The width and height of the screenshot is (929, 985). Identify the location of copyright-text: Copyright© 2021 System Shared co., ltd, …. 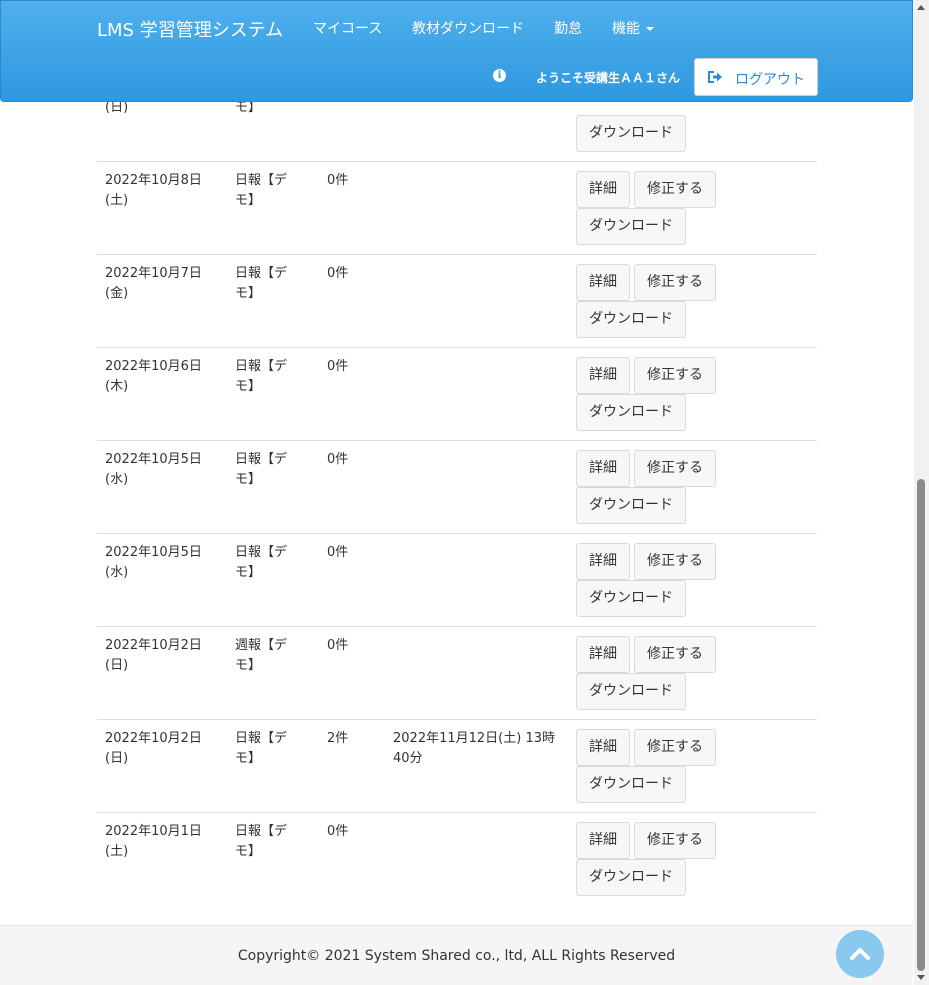
(456, 956).